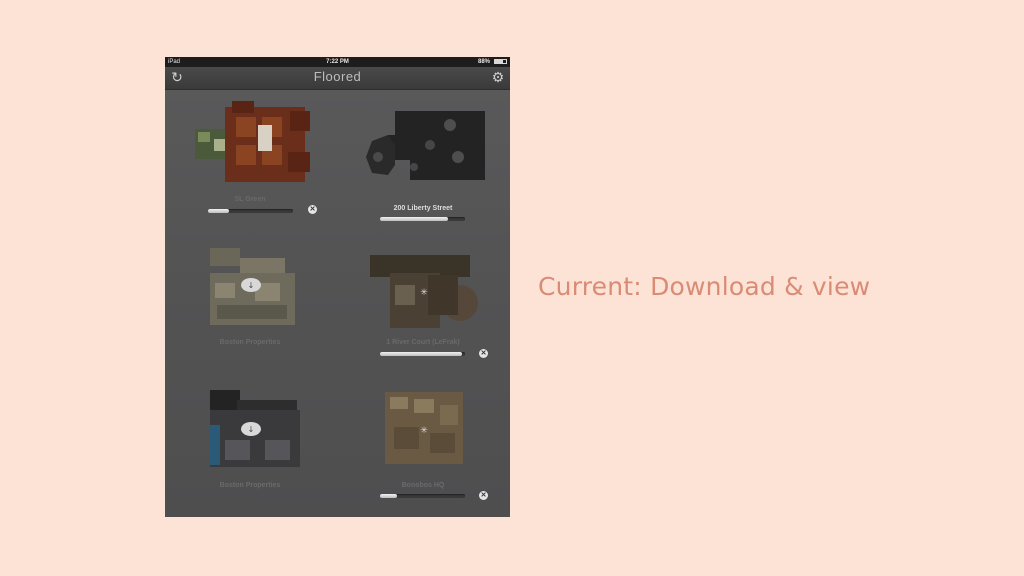 The height and width of the screenshot is (576, 1024). I want to click on property-card-boston-properties-2: ↓, so click(275, 450).